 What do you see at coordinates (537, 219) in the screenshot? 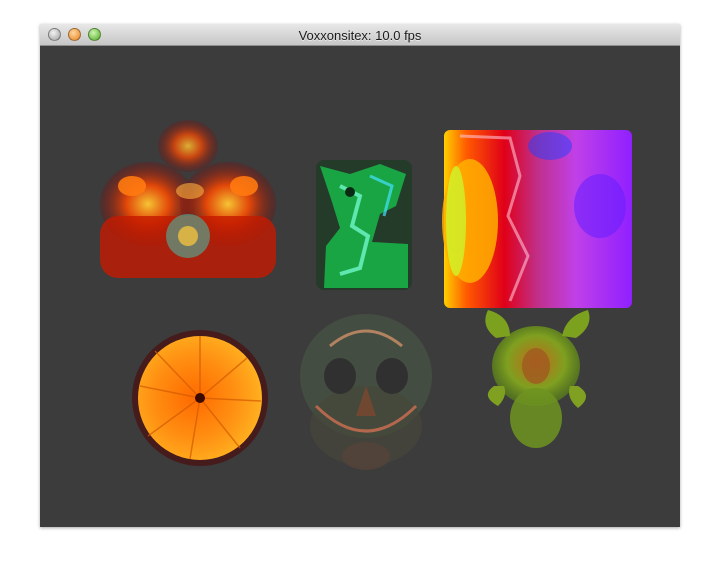
I see `heatmap-render` at bounding box center [537, 219].